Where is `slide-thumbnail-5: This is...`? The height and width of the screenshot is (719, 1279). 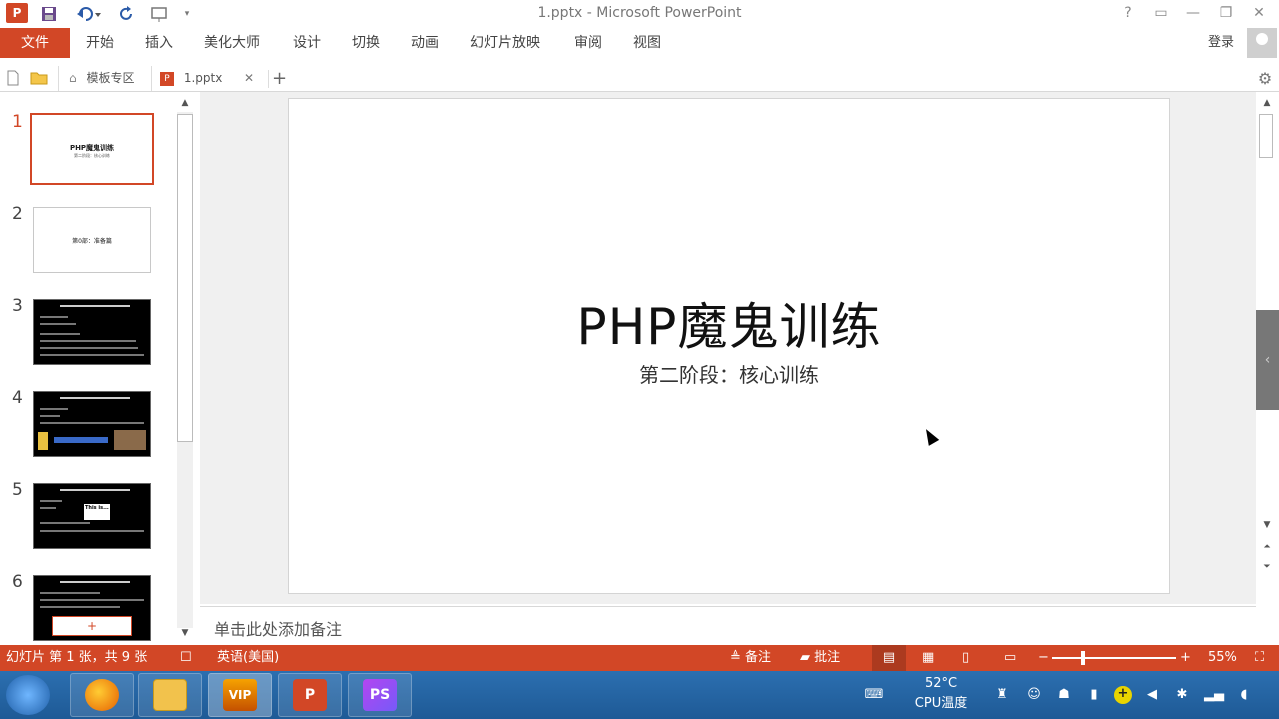 slide-thumbnail-5: This is... is located at coordinates (92, 516).